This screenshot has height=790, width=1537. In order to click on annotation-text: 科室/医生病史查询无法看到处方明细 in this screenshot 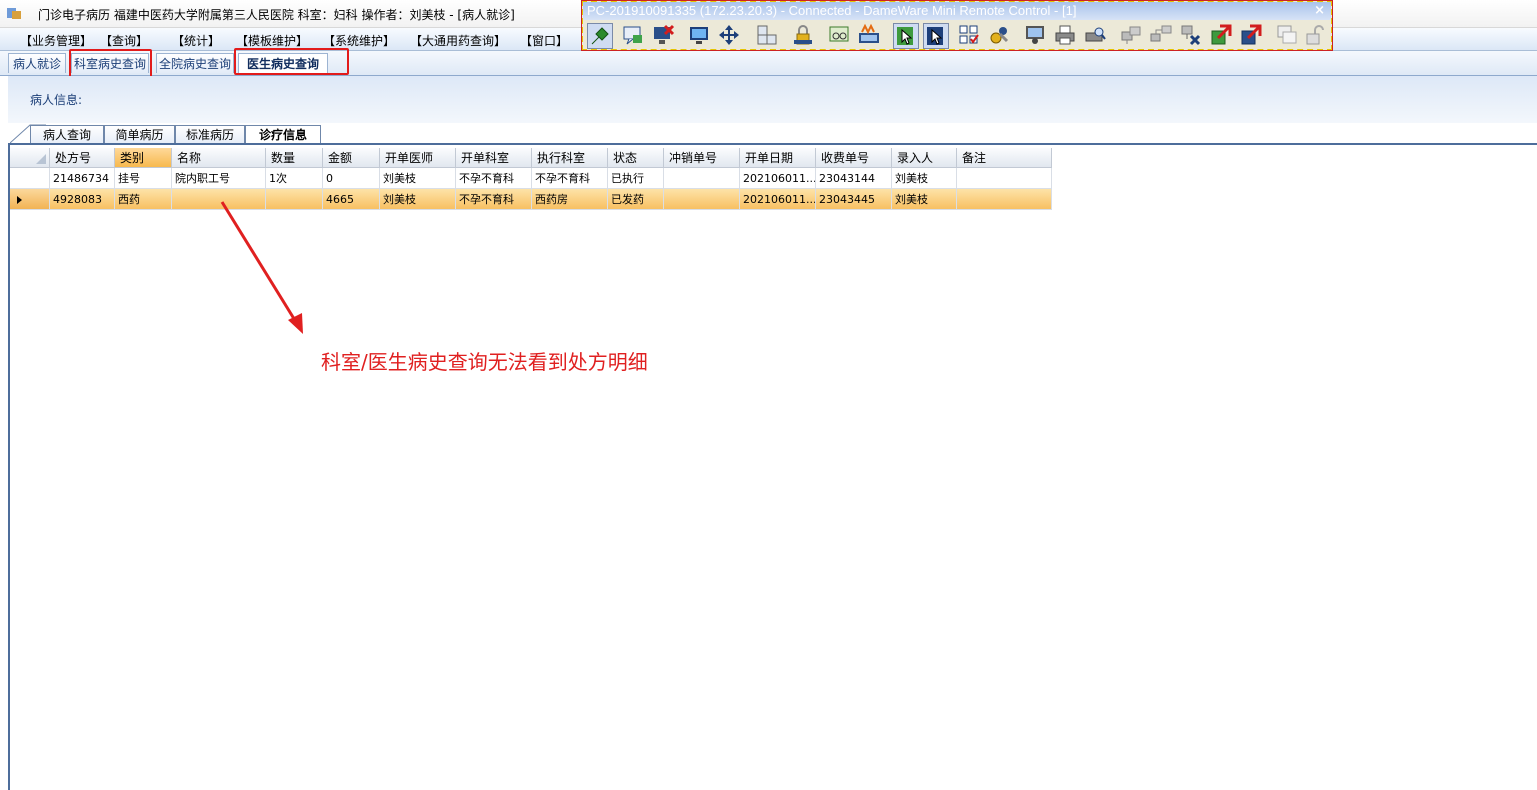, I will do `click(484, 362)`.